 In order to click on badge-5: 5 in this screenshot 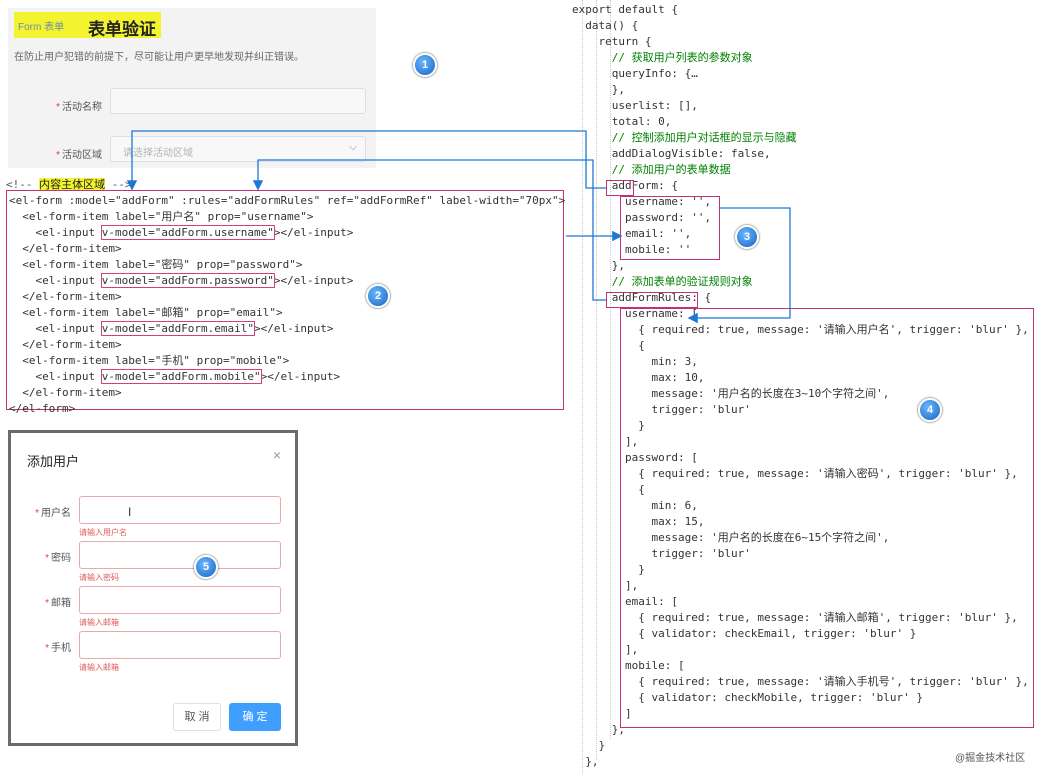, I will do `click(206, 567)`.